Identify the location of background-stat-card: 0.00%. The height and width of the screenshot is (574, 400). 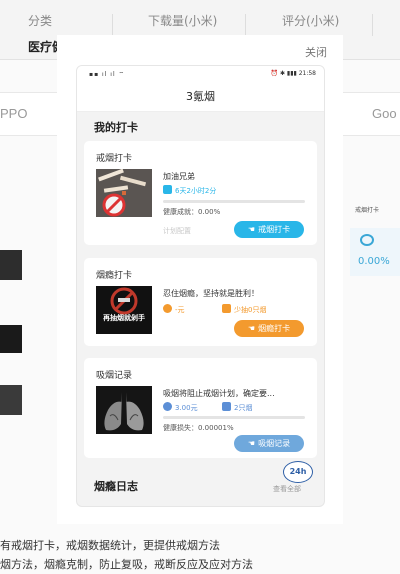
(375, 252).